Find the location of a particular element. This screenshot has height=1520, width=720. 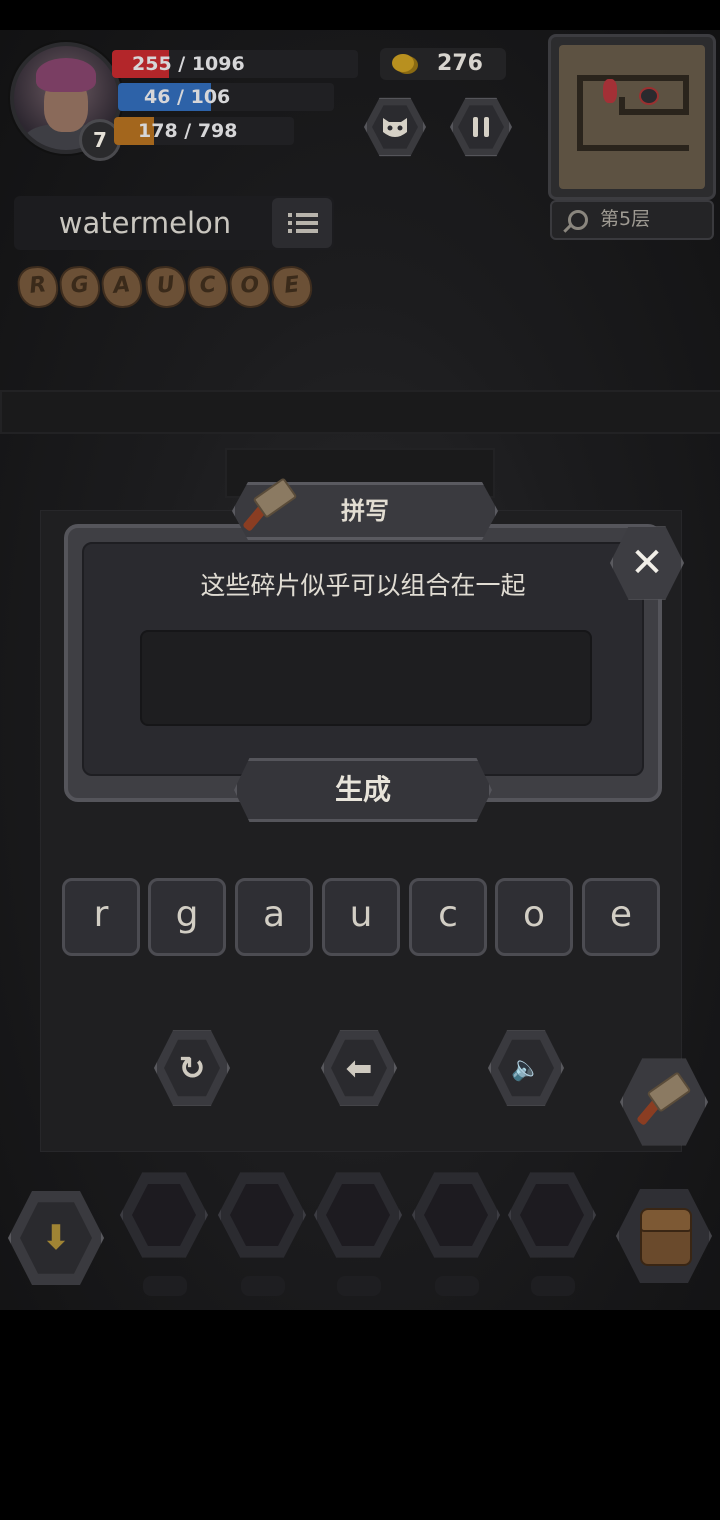

minimap is located at coordinates (632, 117).